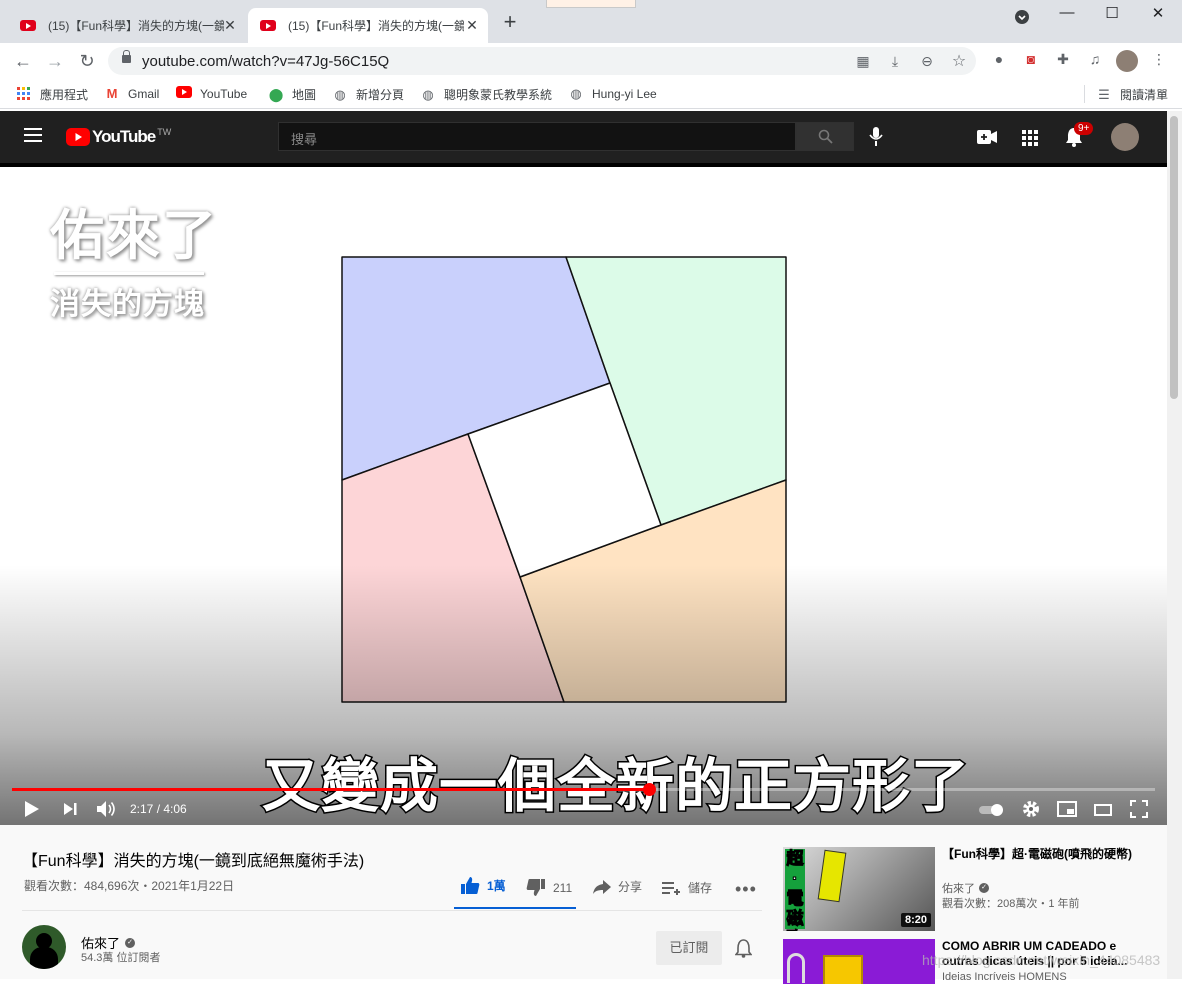  I want to click on related-thumbnail: 超·電磁砲 8:20, so click(859, 889).